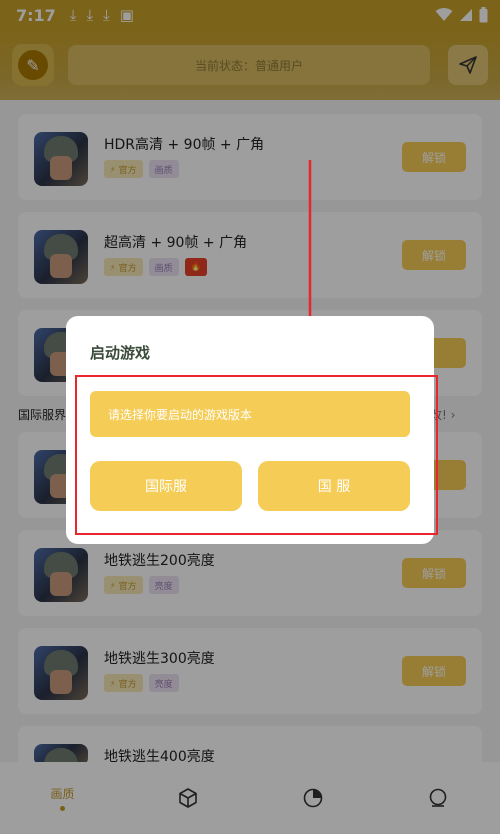 The height and width of the screenshot is (834, 500). Describe the element at coordinates (120, 353) in the screenshot. I see `dialog-title: 启动游戏` at that location.